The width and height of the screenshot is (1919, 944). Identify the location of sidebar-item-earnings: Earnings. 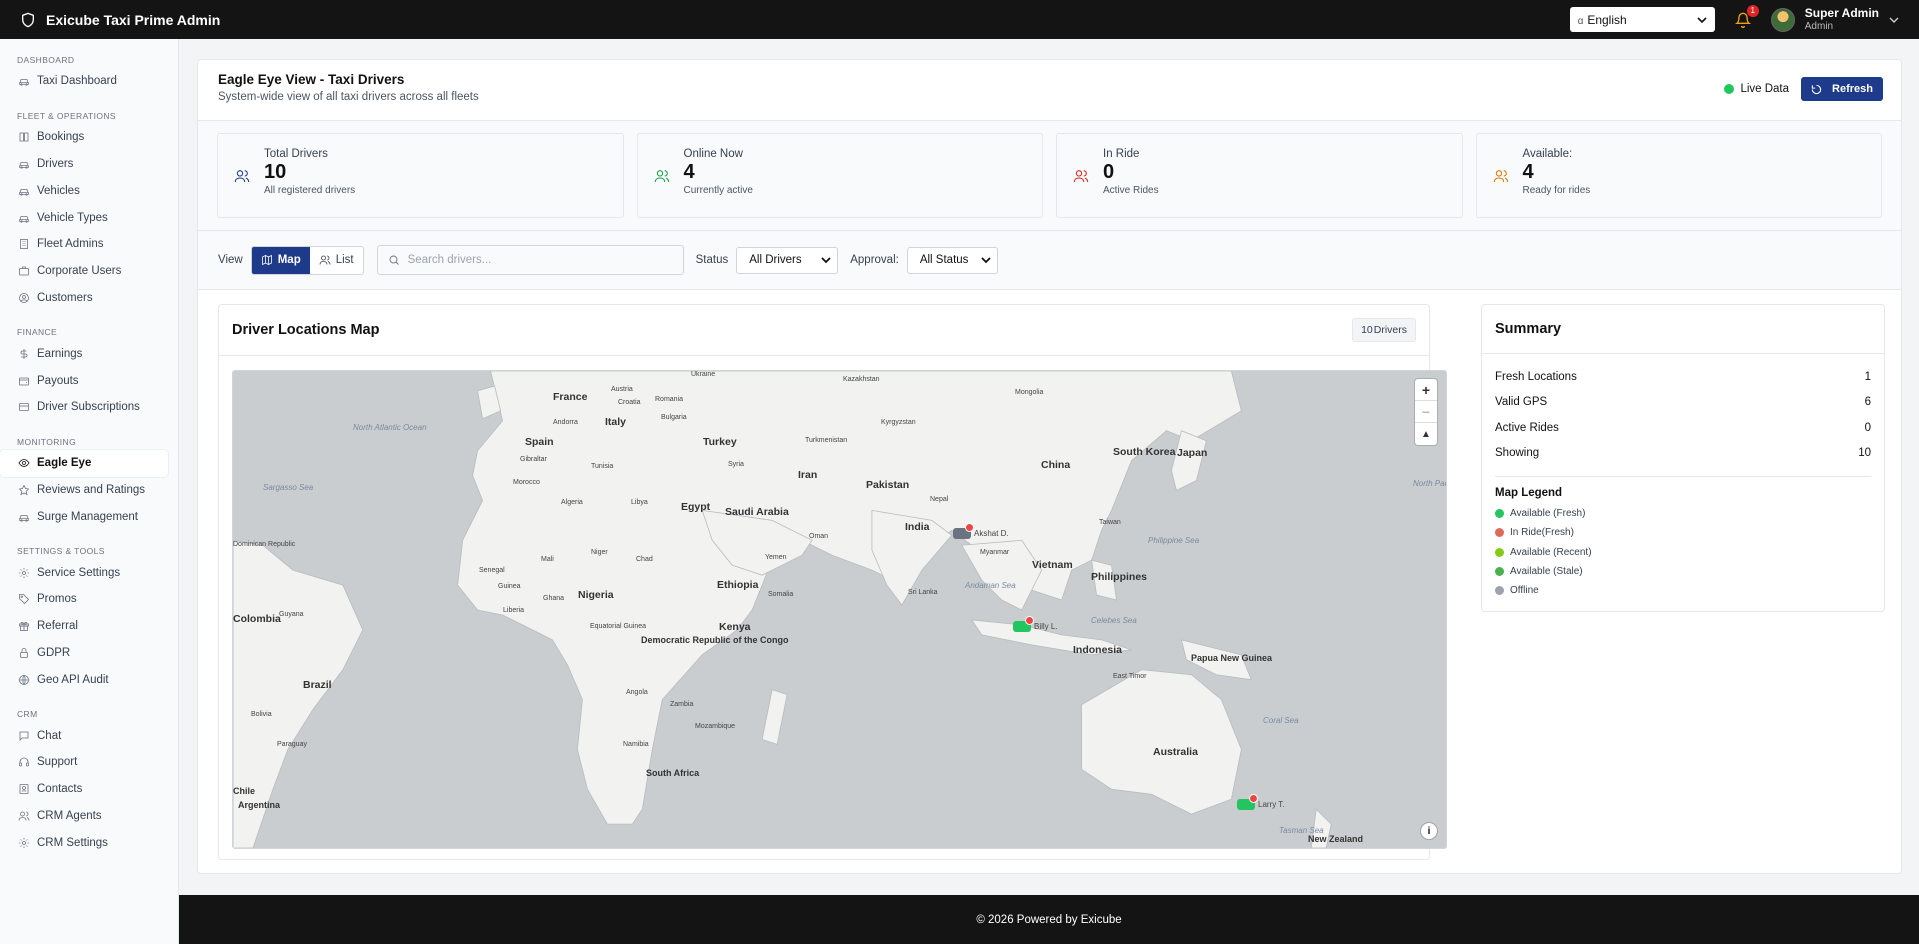
(84, 353).